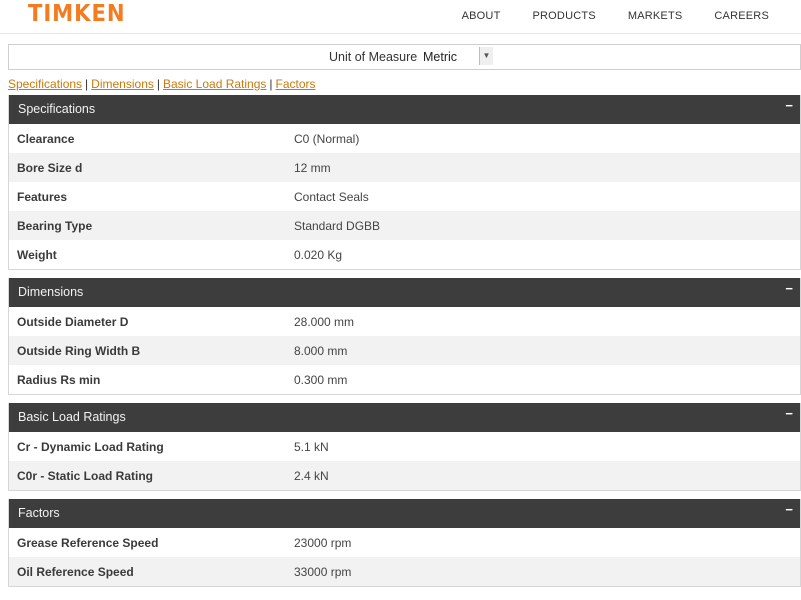 The image size is (801, 600). Describe the element at coordinates (400, 17) in the screenshot. I see `top-navigation-bar: TIMKEN ABOUT PRODUCTS MARKETS CAREERS` at that location.